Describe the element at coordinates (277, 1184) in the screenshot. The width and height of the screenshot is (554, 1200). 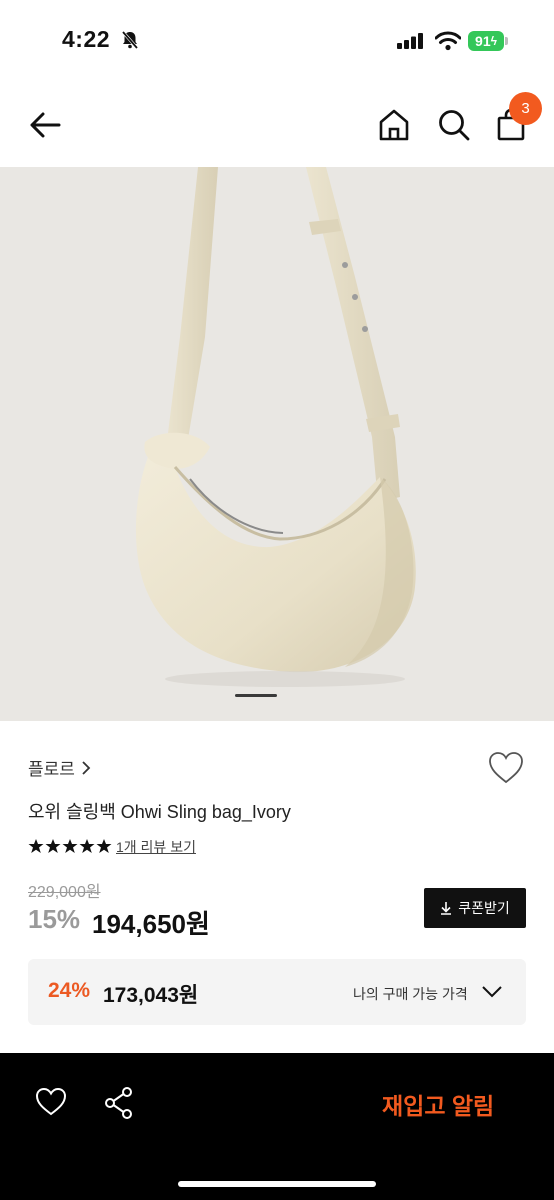
I see `home-indicator` at that location.